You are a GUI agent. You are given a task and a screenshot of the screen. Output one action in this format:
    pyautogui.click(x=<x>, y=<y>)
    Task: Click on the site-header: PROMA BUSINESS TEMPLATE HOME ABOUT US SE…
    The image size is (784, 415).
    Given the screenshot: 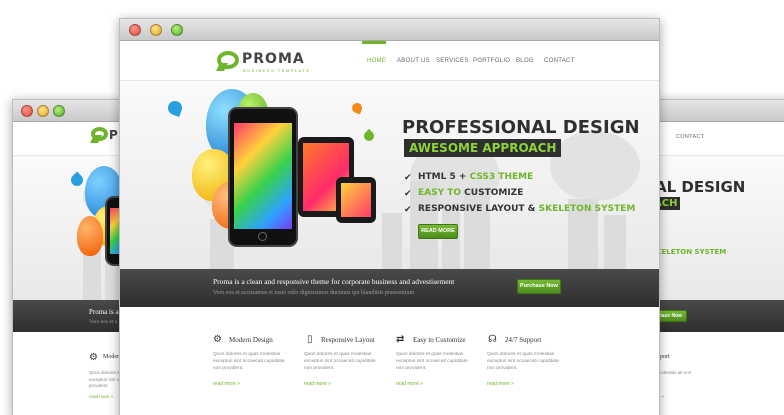 What is the action you would take?
    pyautogui.click(x=389, y=61)
    